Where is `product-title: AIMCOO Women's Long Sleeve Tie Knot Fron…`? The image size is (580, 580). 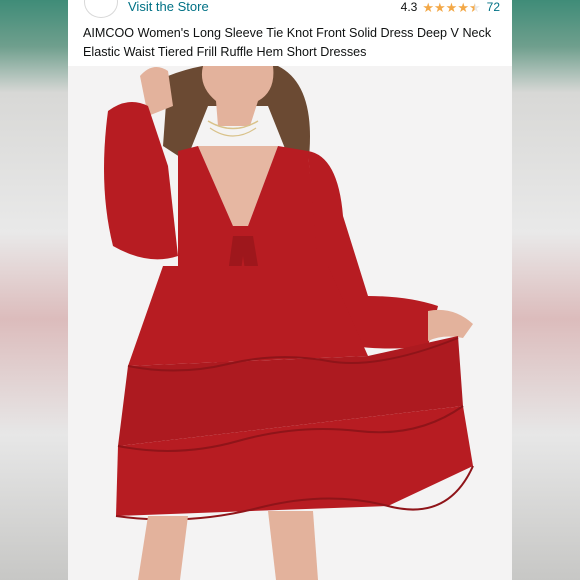
product-title: AIMCOO Women's Long Sleeve Tie Knot Fron… is located at coordinates (287, 42).